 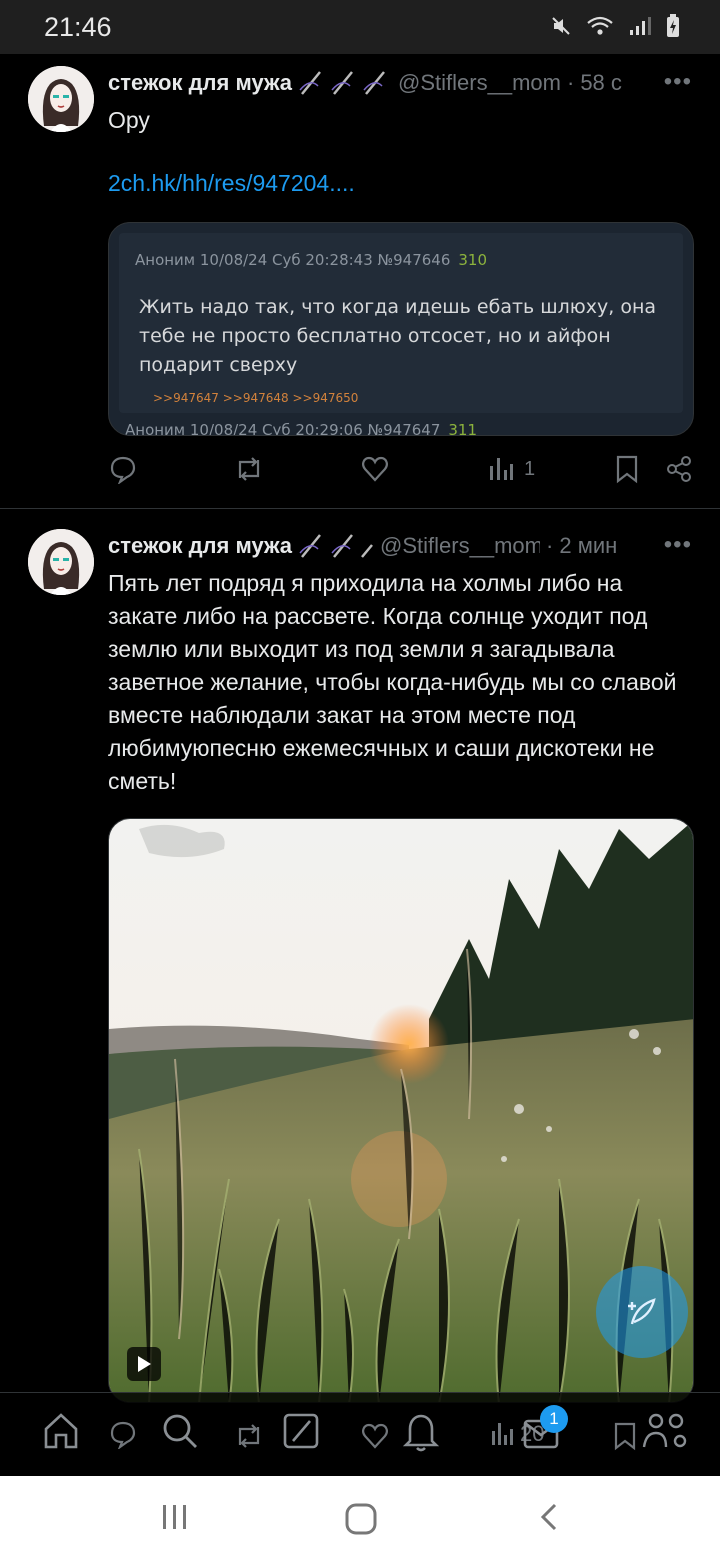 I want to click on bottom-tab-bar: 20, so click(x=360, y=1434).